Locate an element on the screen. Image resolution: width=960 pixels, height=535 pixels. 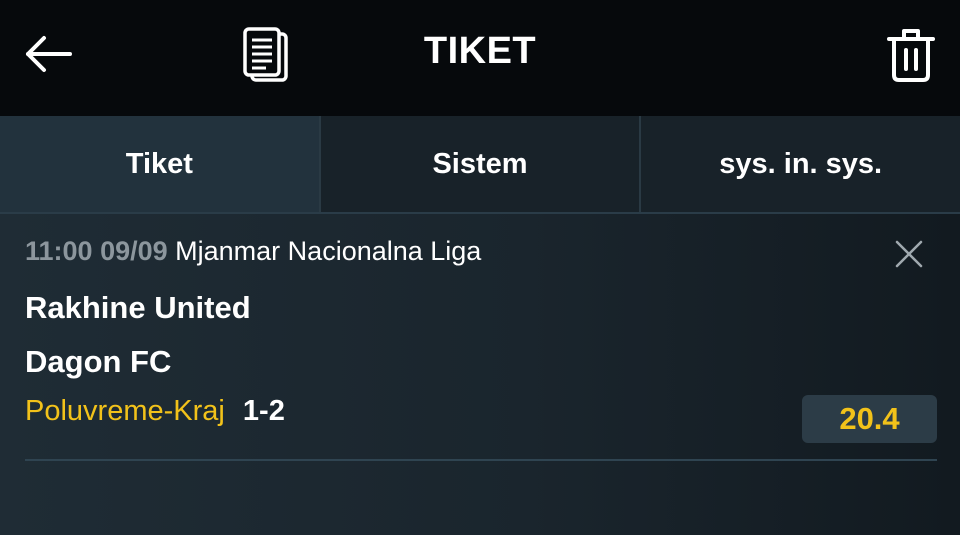
tab-sistem: Sistem is located at coordinates (481, 164).